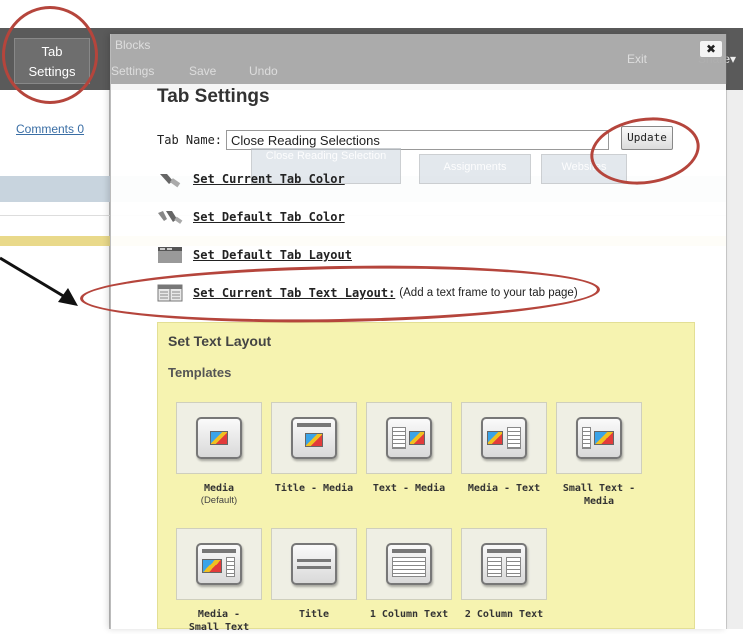 The height and width of the screenshot is (634, 743). I want to click on template-title: Title, so click(314, 574).